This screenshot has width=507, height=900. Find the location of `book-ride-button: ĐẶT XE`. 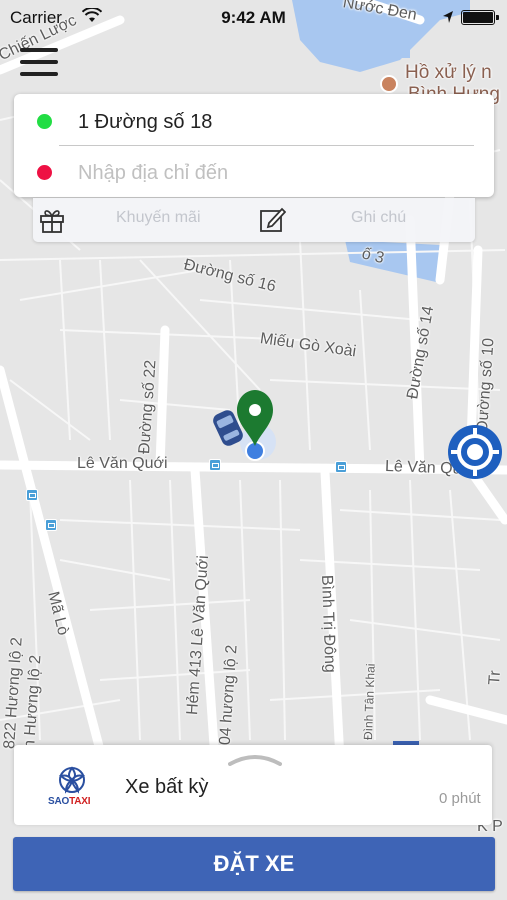

book-ride-button: ĐẶT XE is located at coordinates (254, 864).